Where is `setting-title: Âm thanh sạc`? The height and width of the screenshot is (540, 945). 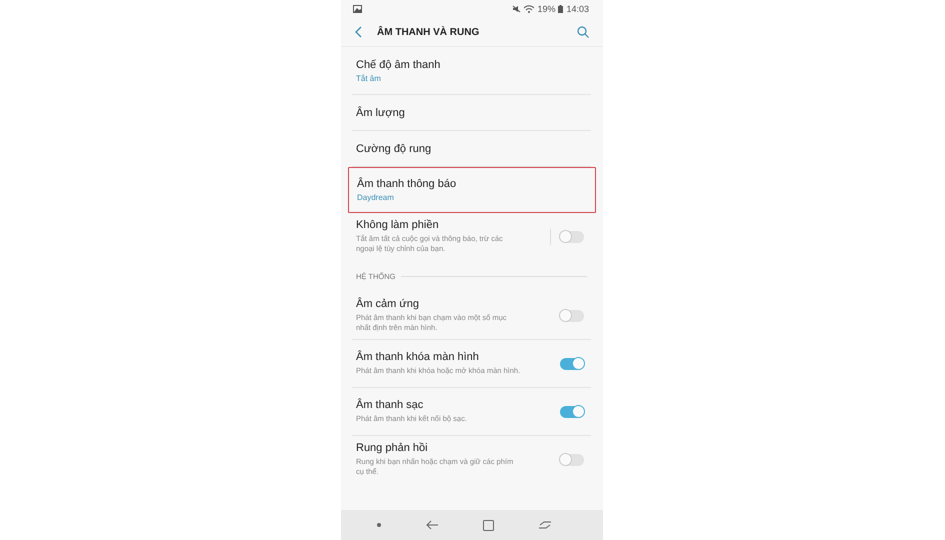
setting-title: Âm thanh sạc is located at coordinates (390, 405).